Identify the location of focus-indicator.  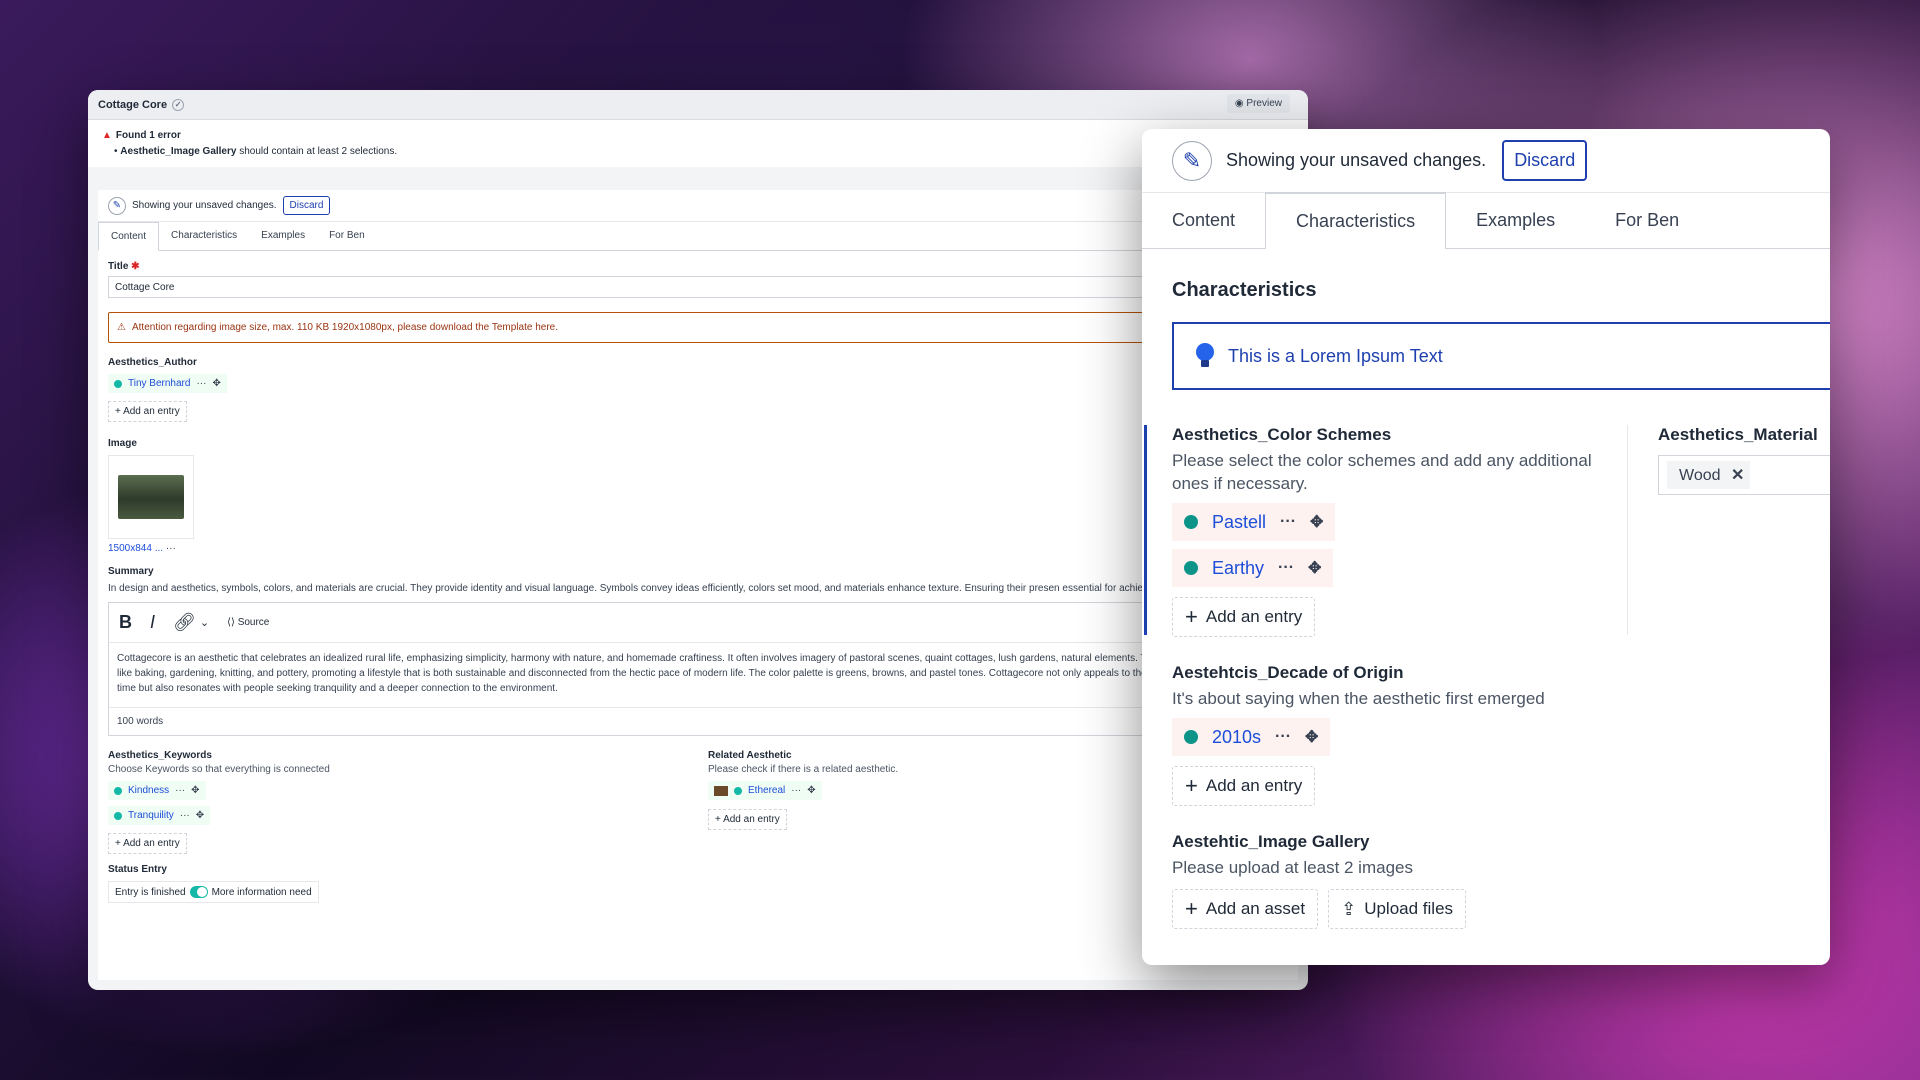
(1145, 530).